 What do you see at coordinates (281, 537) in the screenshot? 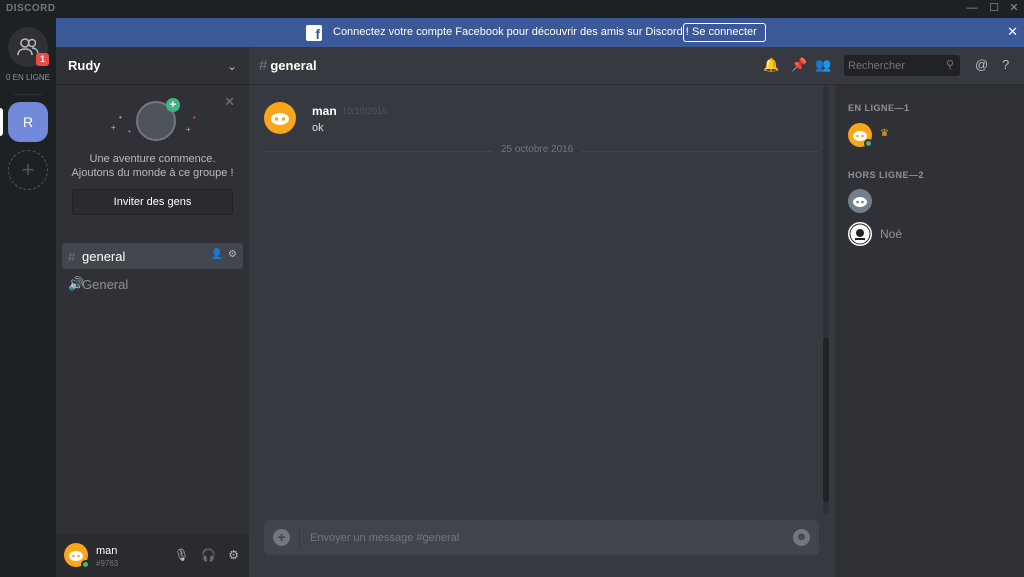
I see `upload-plus-icon: +` at bounding box center [281, 537].